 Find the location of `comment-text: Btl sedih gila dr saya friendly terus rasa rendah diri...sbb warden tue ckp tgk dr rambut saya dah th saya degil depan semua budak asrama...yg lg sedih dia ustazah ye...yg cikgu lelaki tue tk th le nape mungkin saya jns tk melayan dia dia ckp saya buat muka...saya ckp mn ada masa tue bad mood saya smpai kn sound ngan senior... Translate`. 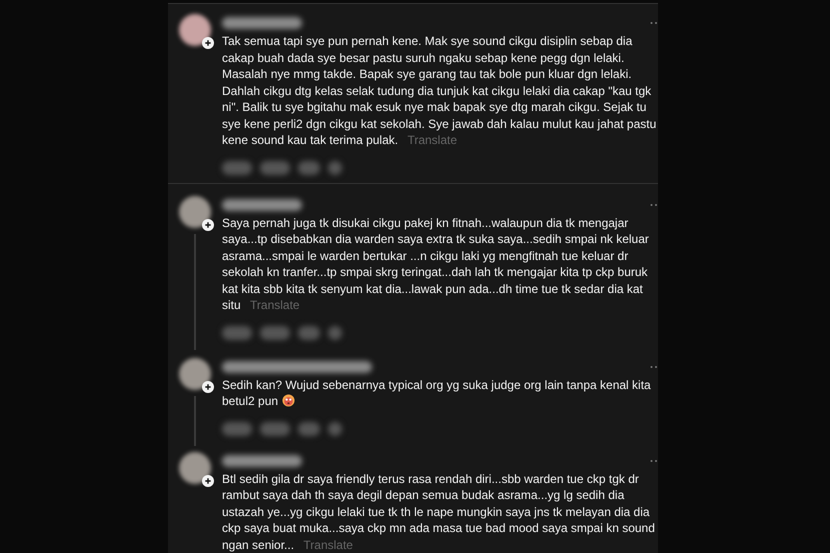

comment-text: Btl sedih gila dr saya friendly terus rasa rendah diri...sbb warden tue ckp tgk dr rambut saya dah th saya degil depan semua budak asrama...yg lg sedih dia ustazah ye...yg cikgu lelaki tue tk th le nape mungkin saya jns tk melayan dia dia ckp saya buat muka...saya ckp mn ada masa tue bad mood saya smpai kn sound ngan senior... Translate is located at coordinates (439, 511).